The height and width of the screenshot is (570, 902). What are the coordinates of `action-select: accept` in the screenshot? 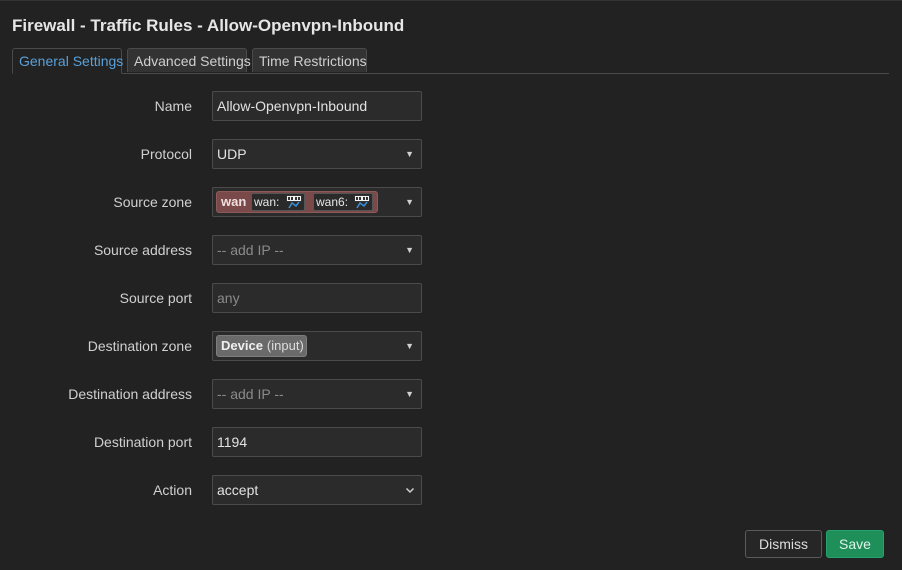 It's located at (317, 490).